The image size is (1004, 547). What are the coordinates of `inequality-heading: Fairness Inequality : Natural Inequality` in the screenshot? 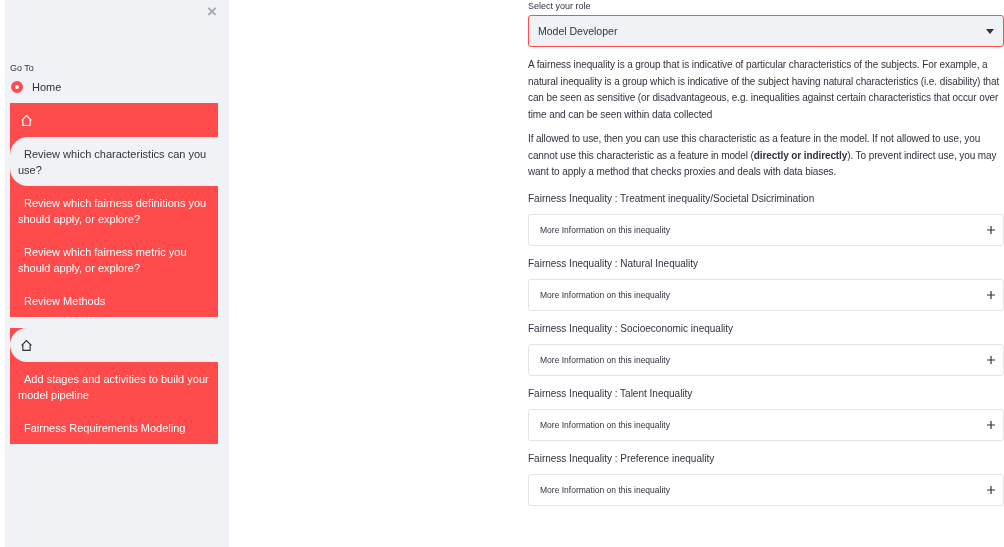 It's located at (614, 263).